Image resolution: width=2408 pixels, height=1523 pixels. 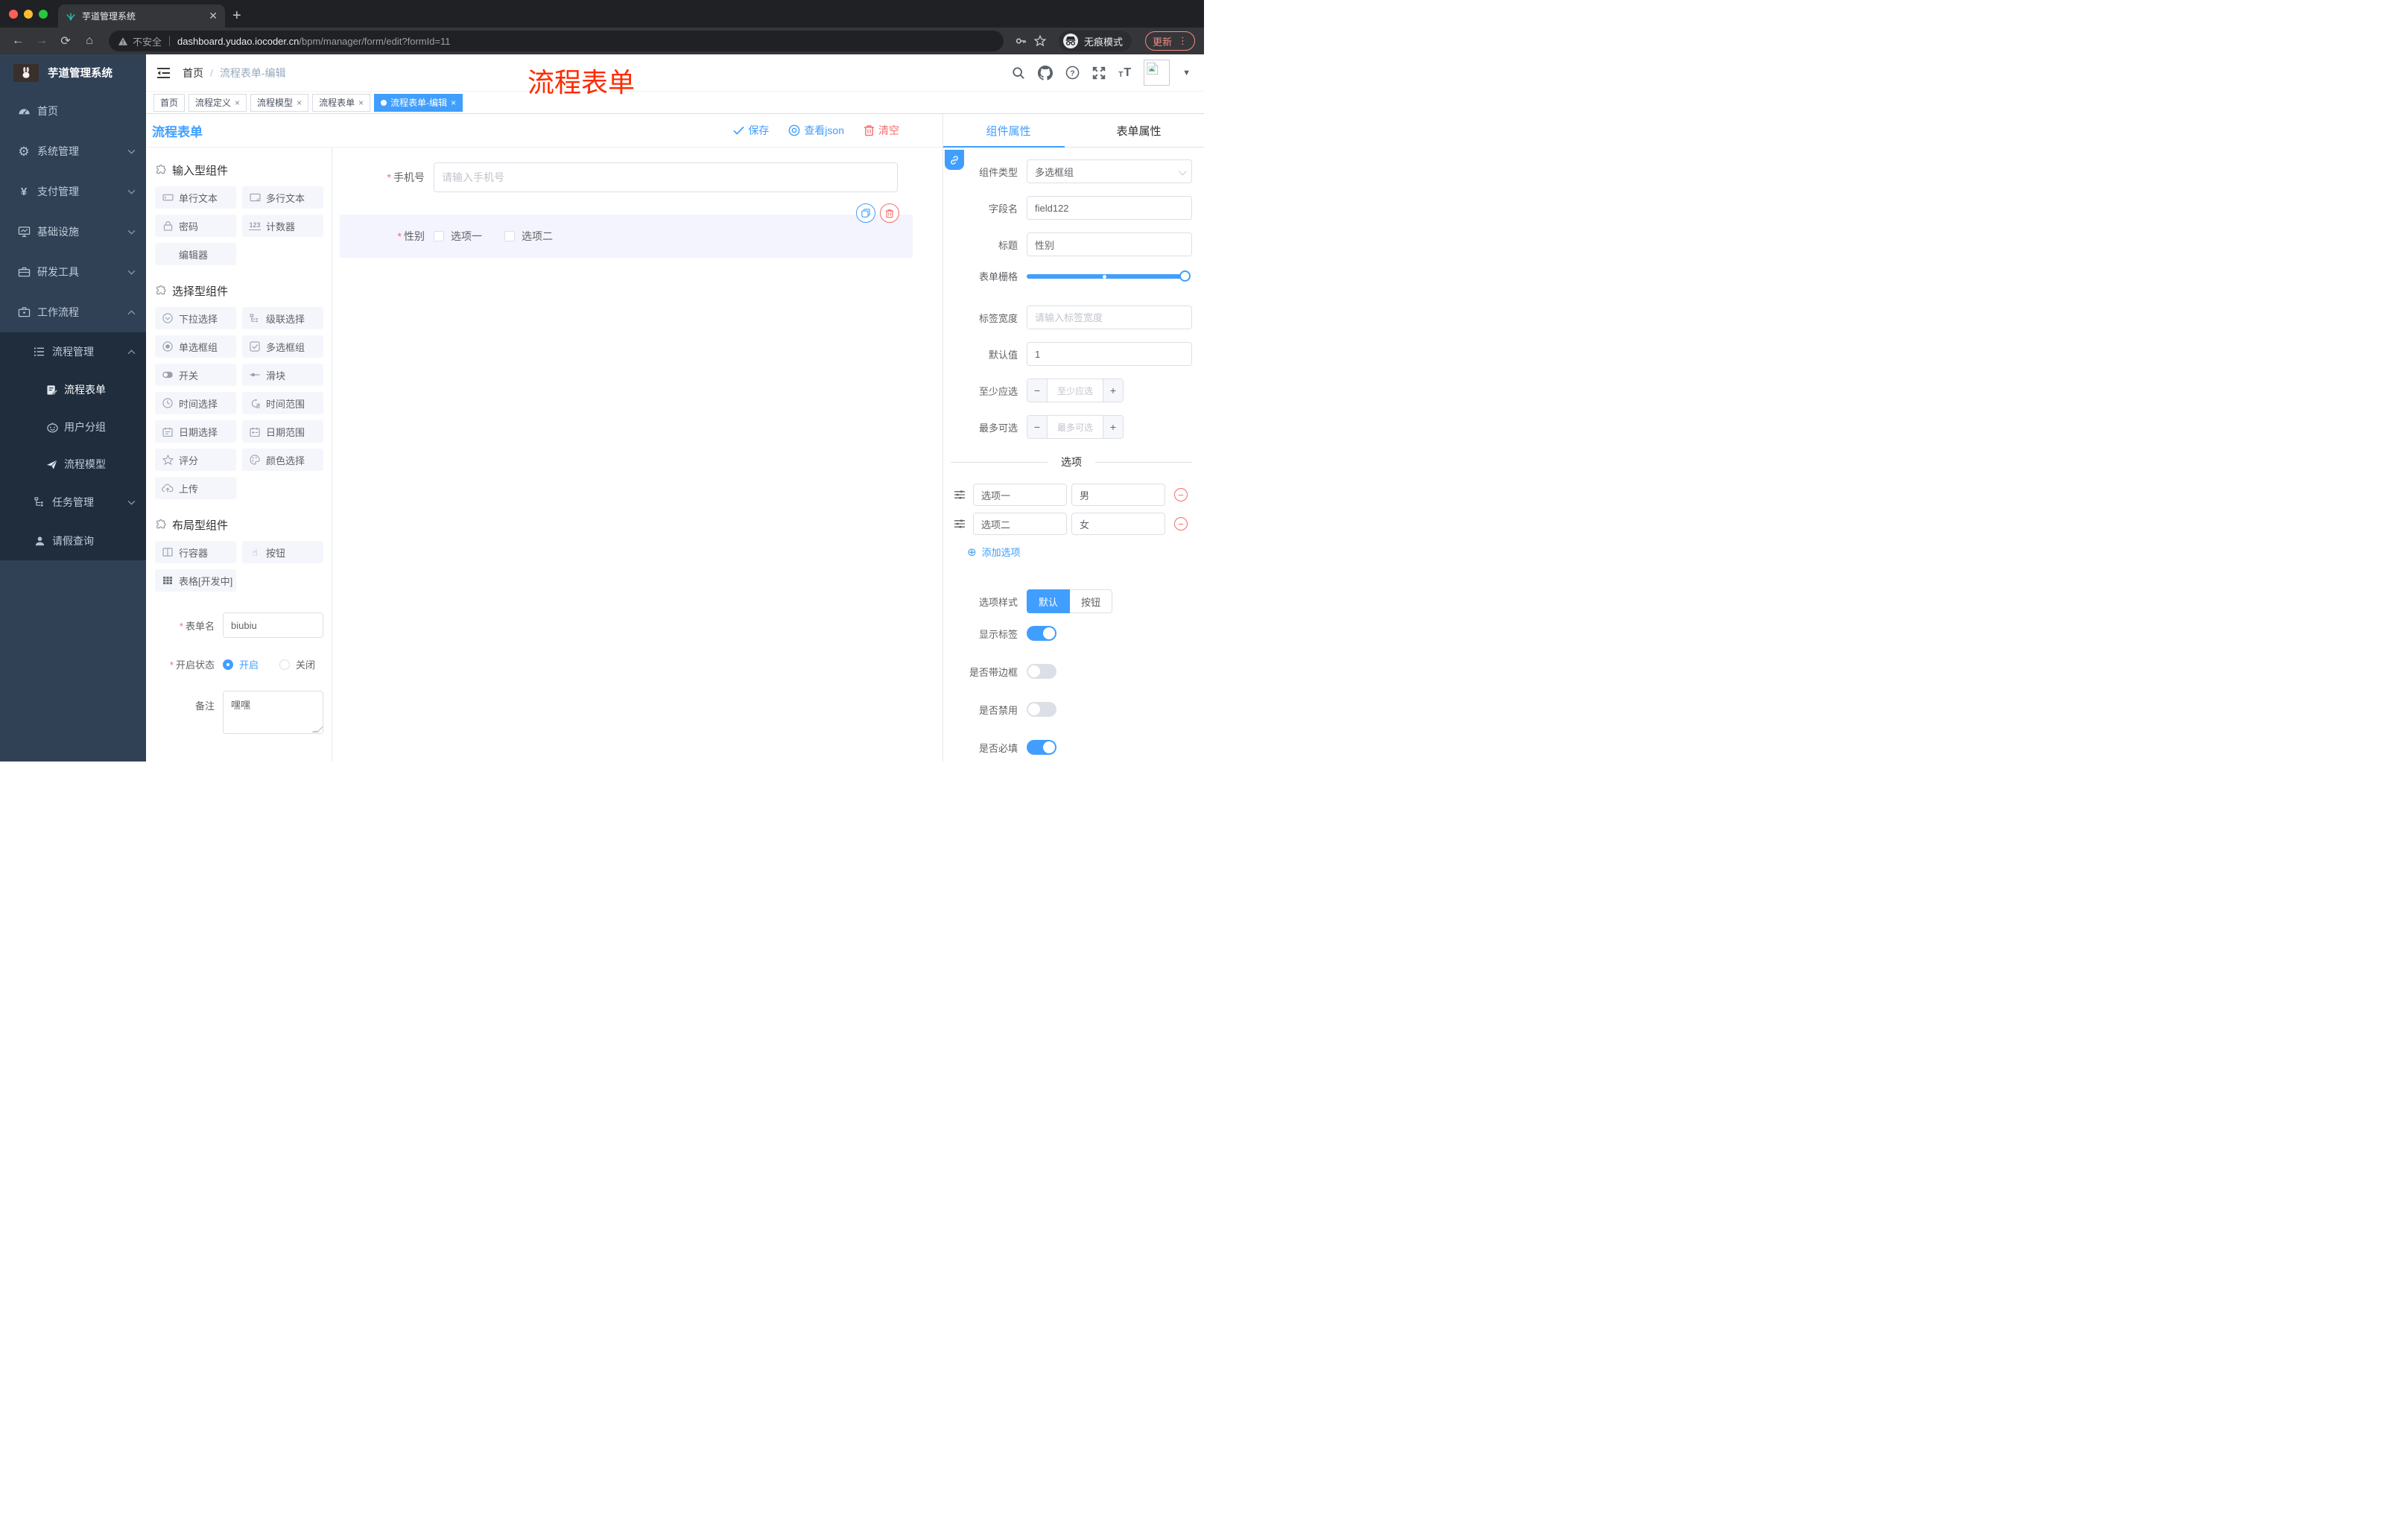 What do you see at coordinates (236, 16) in the screenshot?
I see `new-tab-button: +` at bounding box center [236, 16].